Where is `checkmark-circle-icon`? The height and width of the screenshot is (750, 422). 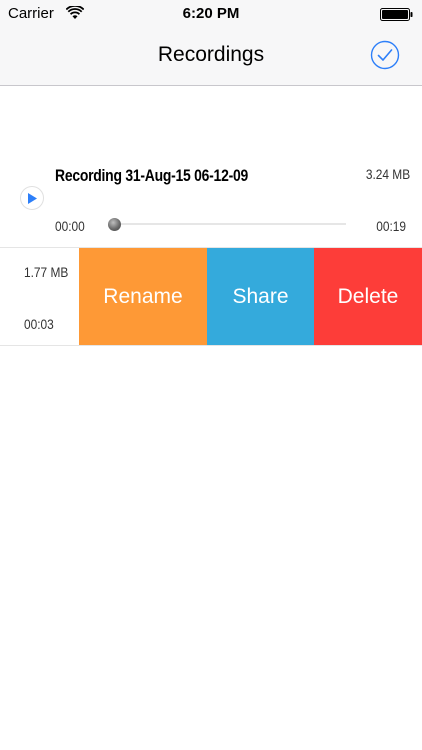
checkmark-circle-icon is located at coordinates (385, 55).